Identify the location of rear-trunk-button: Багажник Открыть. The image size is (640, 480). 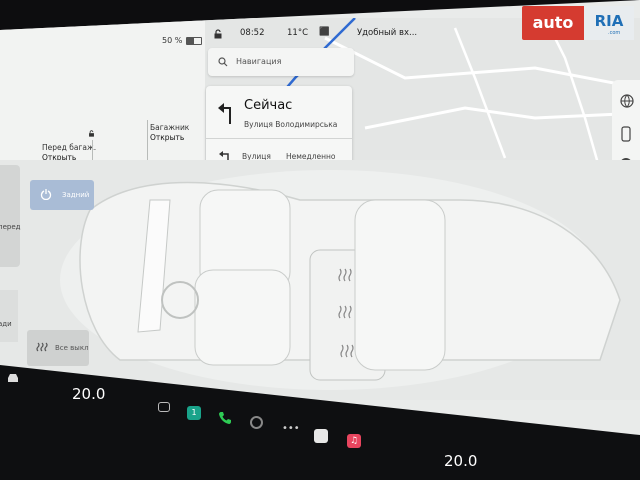
(169, 133).